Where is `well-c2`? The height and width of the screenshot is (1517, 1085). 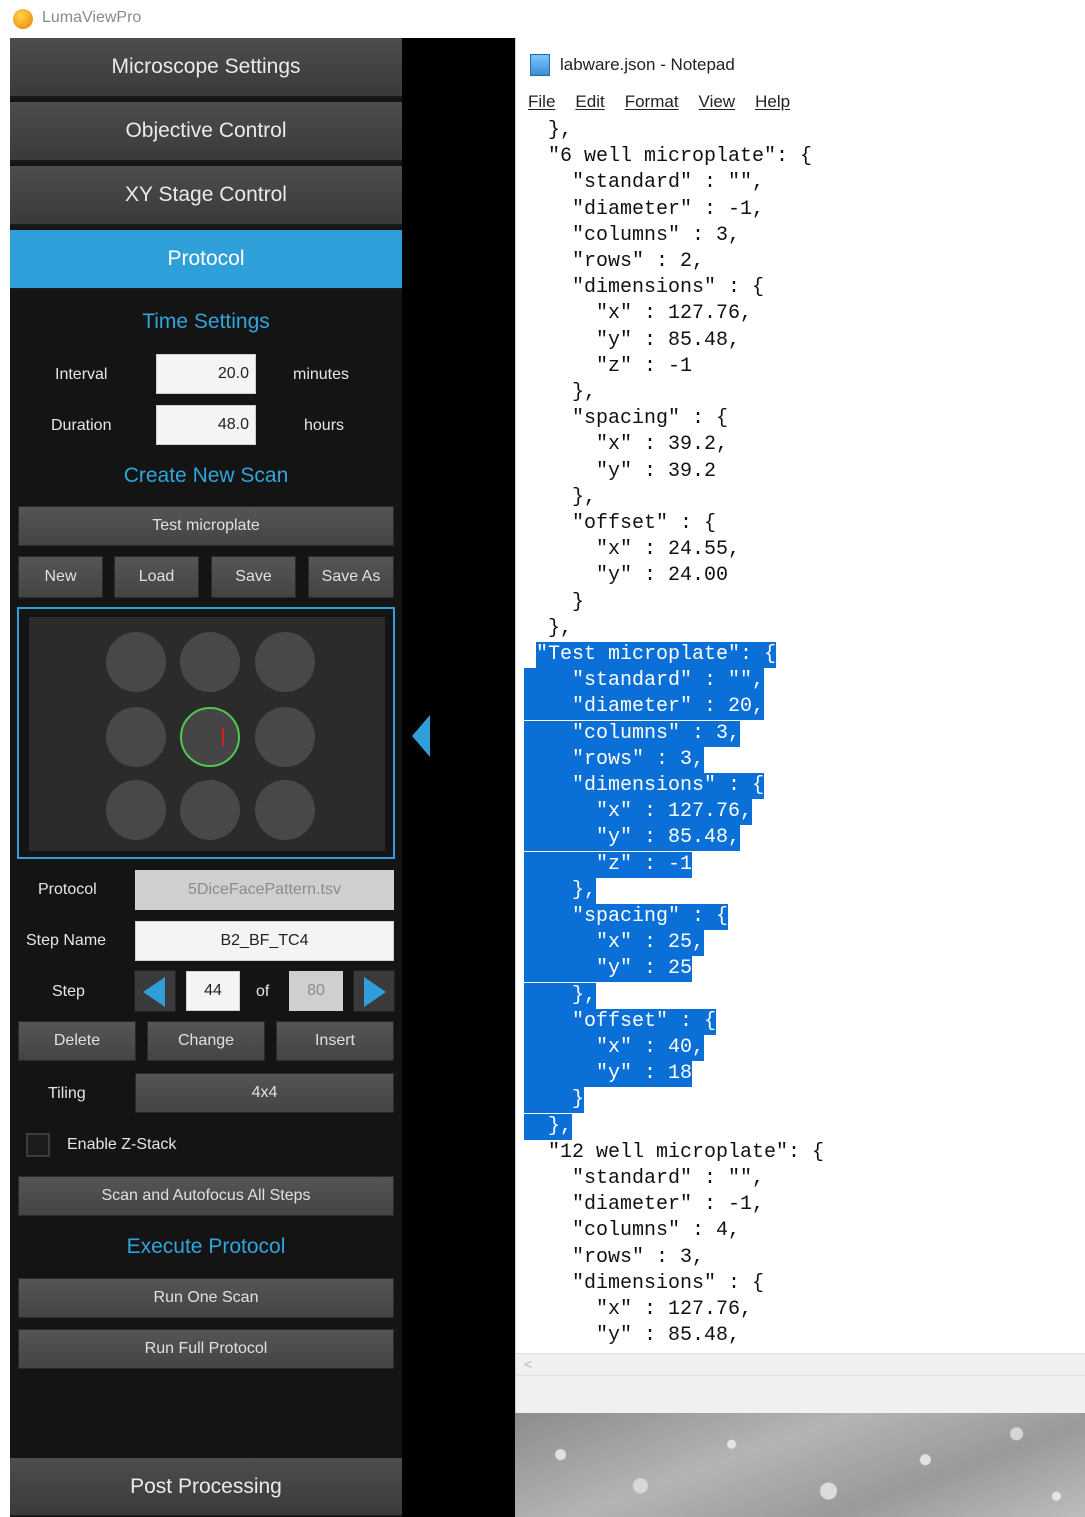
well-c2 is located at coordinates (210, 810).